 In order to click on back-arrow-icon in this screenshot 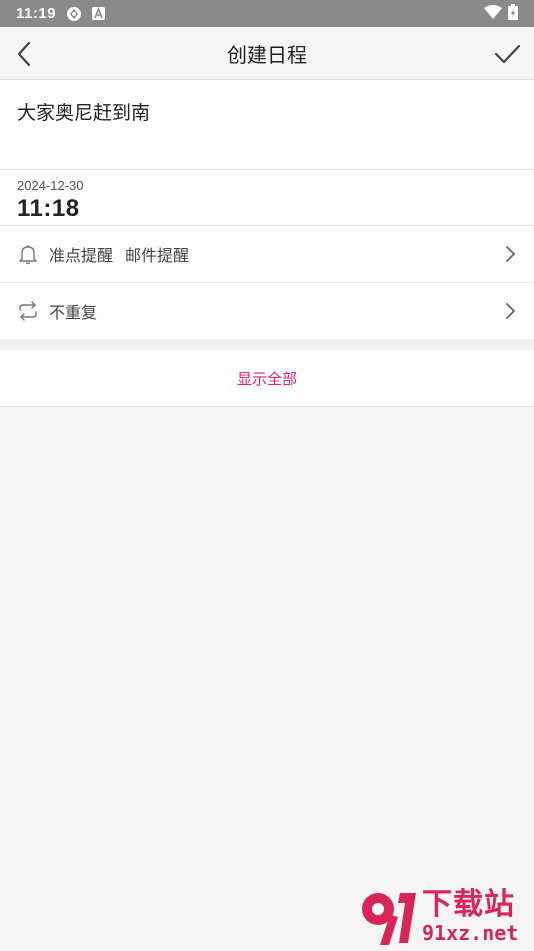, I will do `click(25, 54)`.